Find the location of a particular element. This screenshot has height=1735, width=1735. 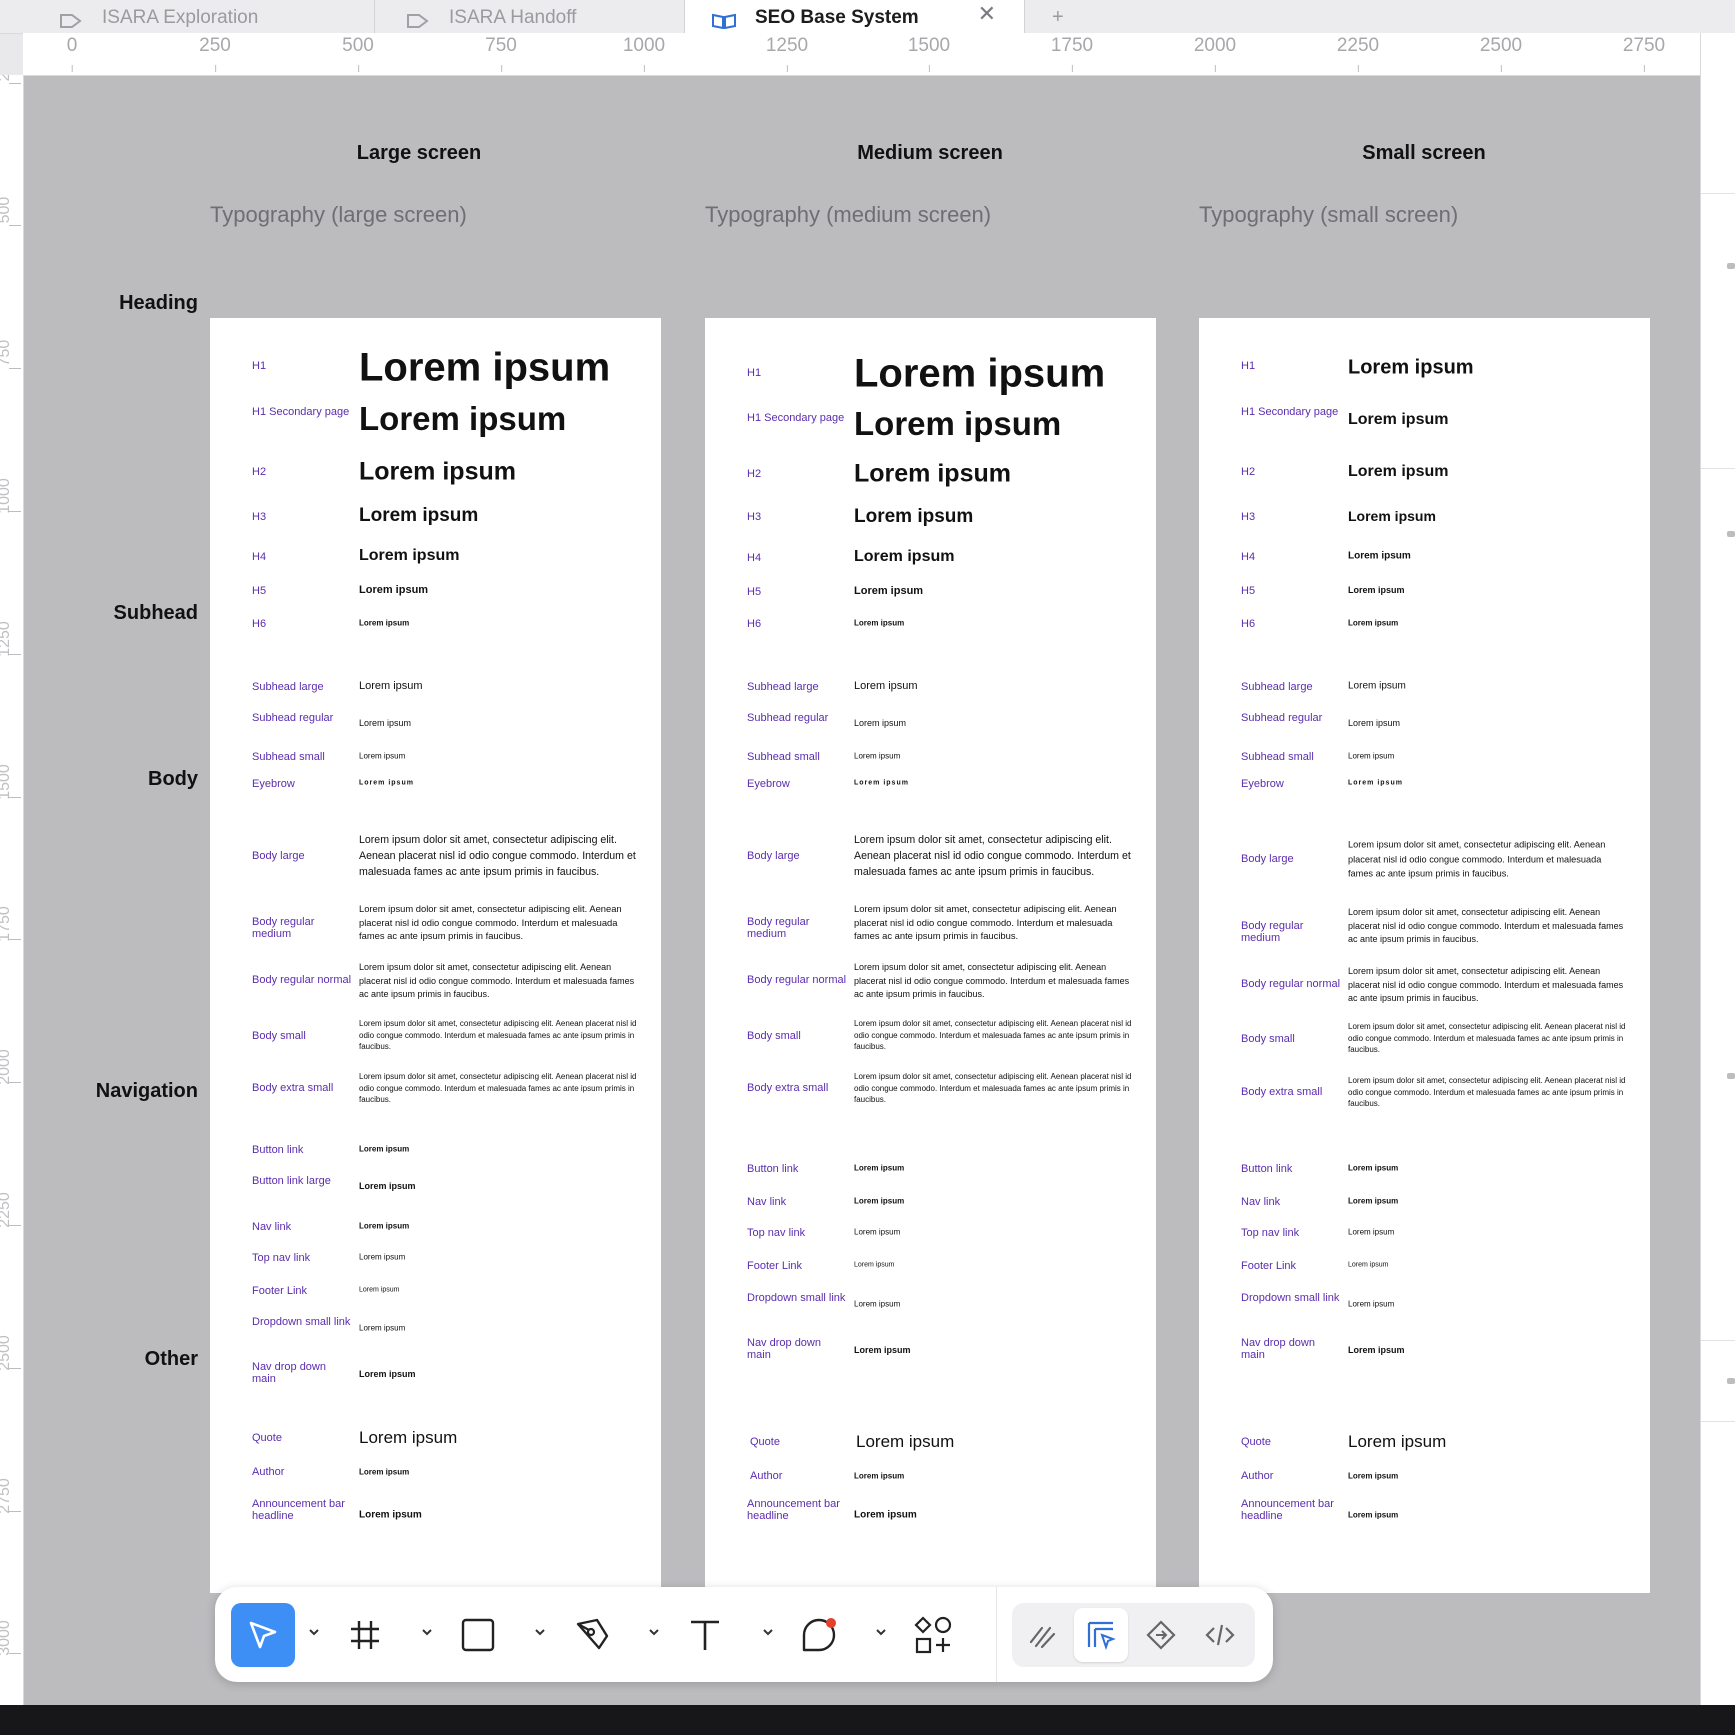

style-label: H4 is located at coordinates (754, 558).